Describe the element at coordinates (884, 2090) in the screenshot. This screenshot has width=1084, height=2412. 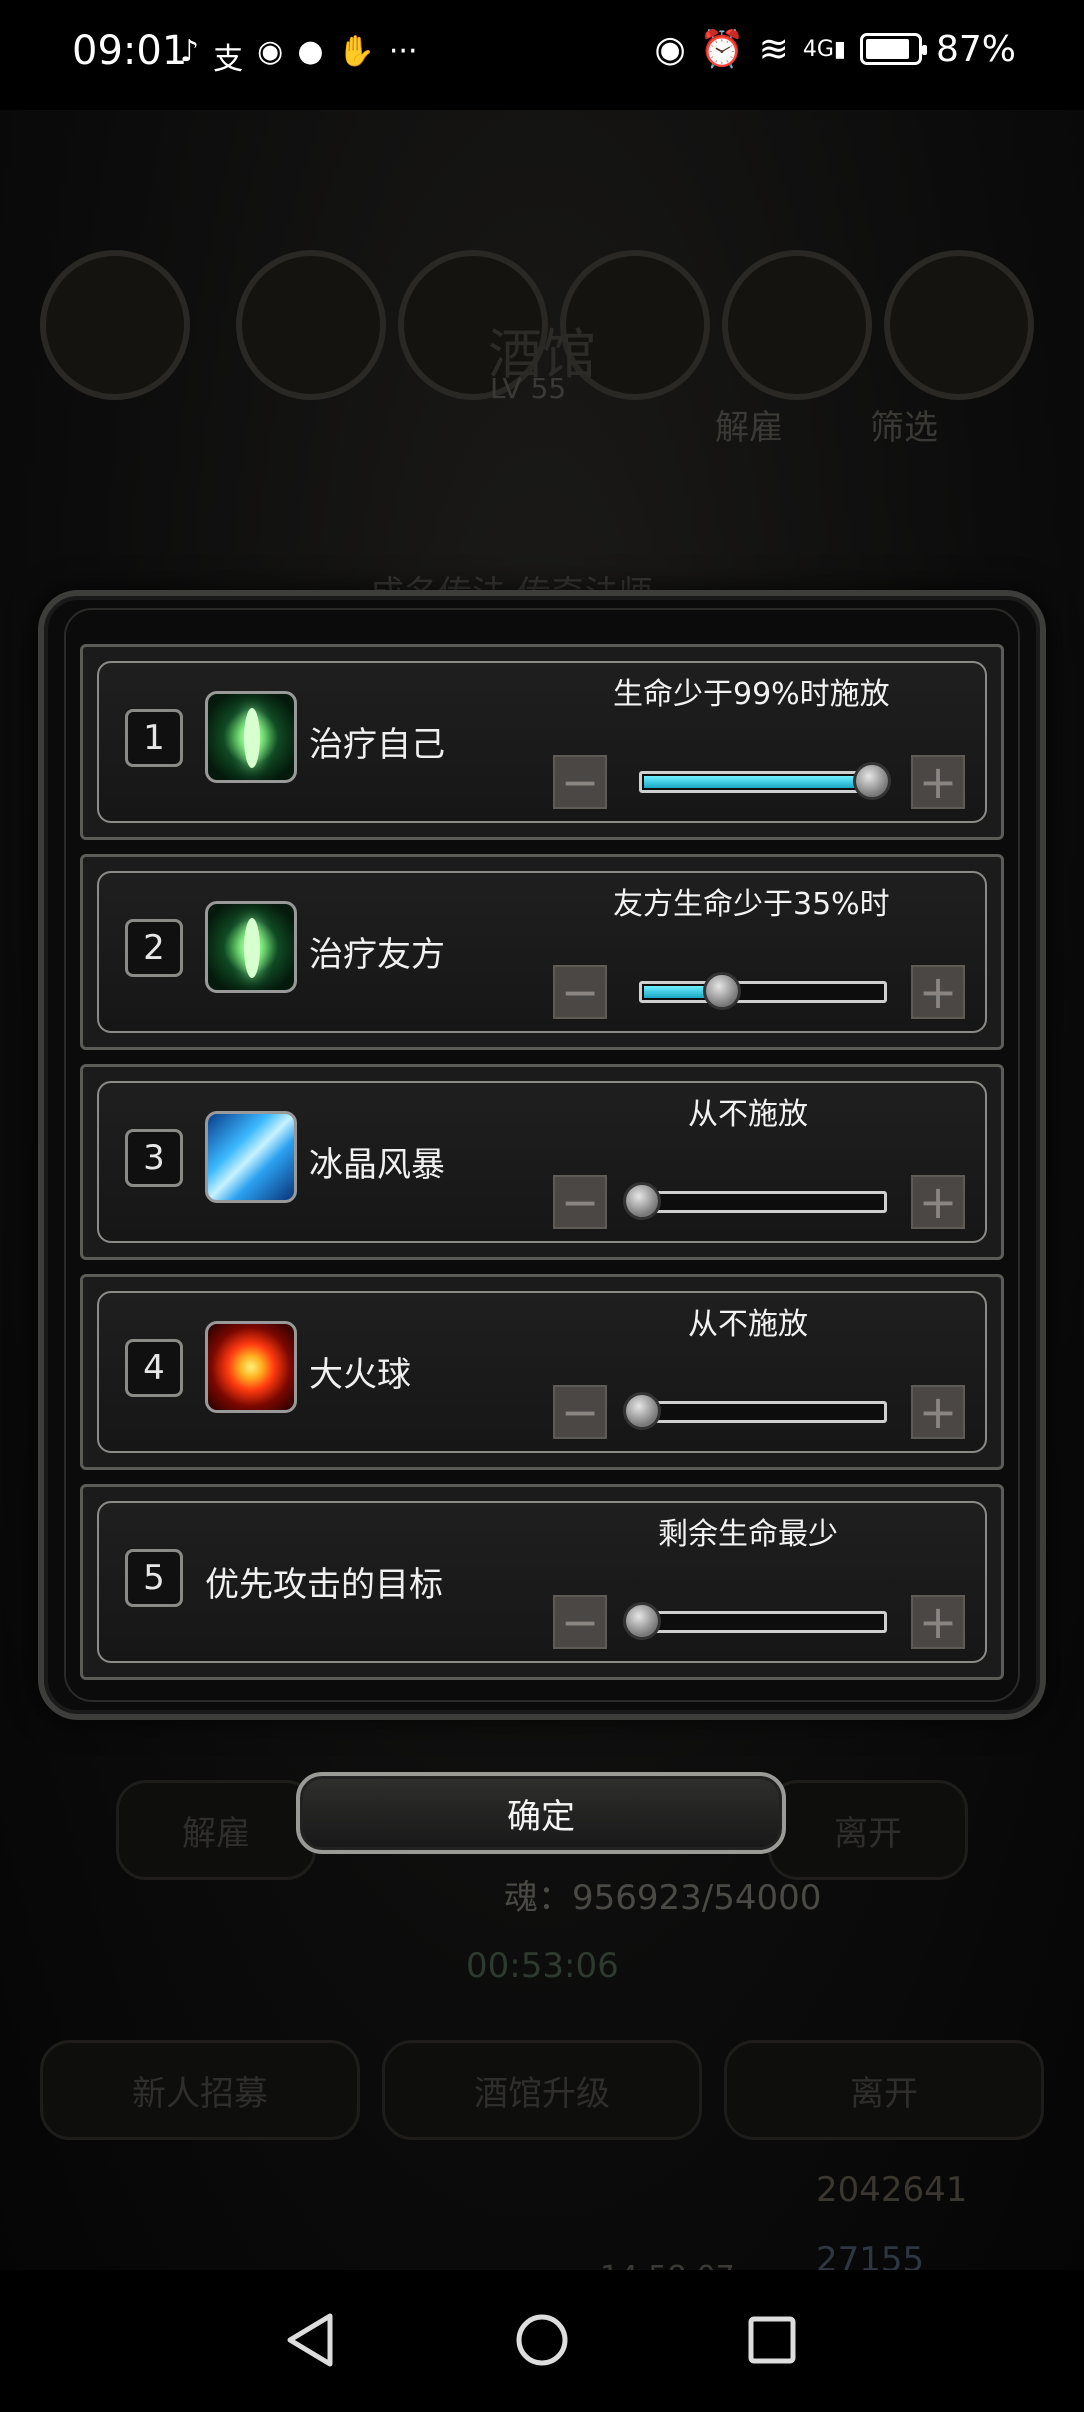
I see `bg-leave2-button: 离开` at that location.